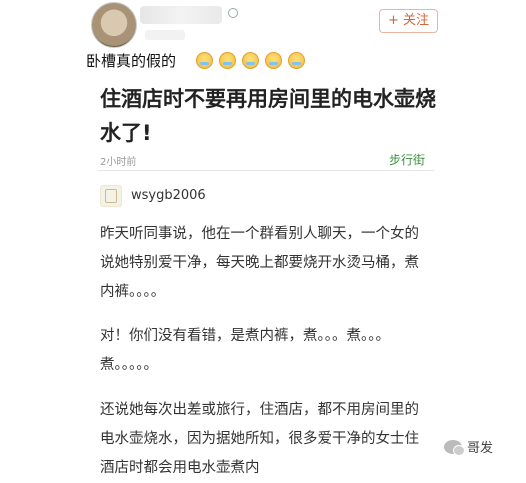 This screenshot has height=483, width=526. I want to click on user-avatar, so click(114, 25).